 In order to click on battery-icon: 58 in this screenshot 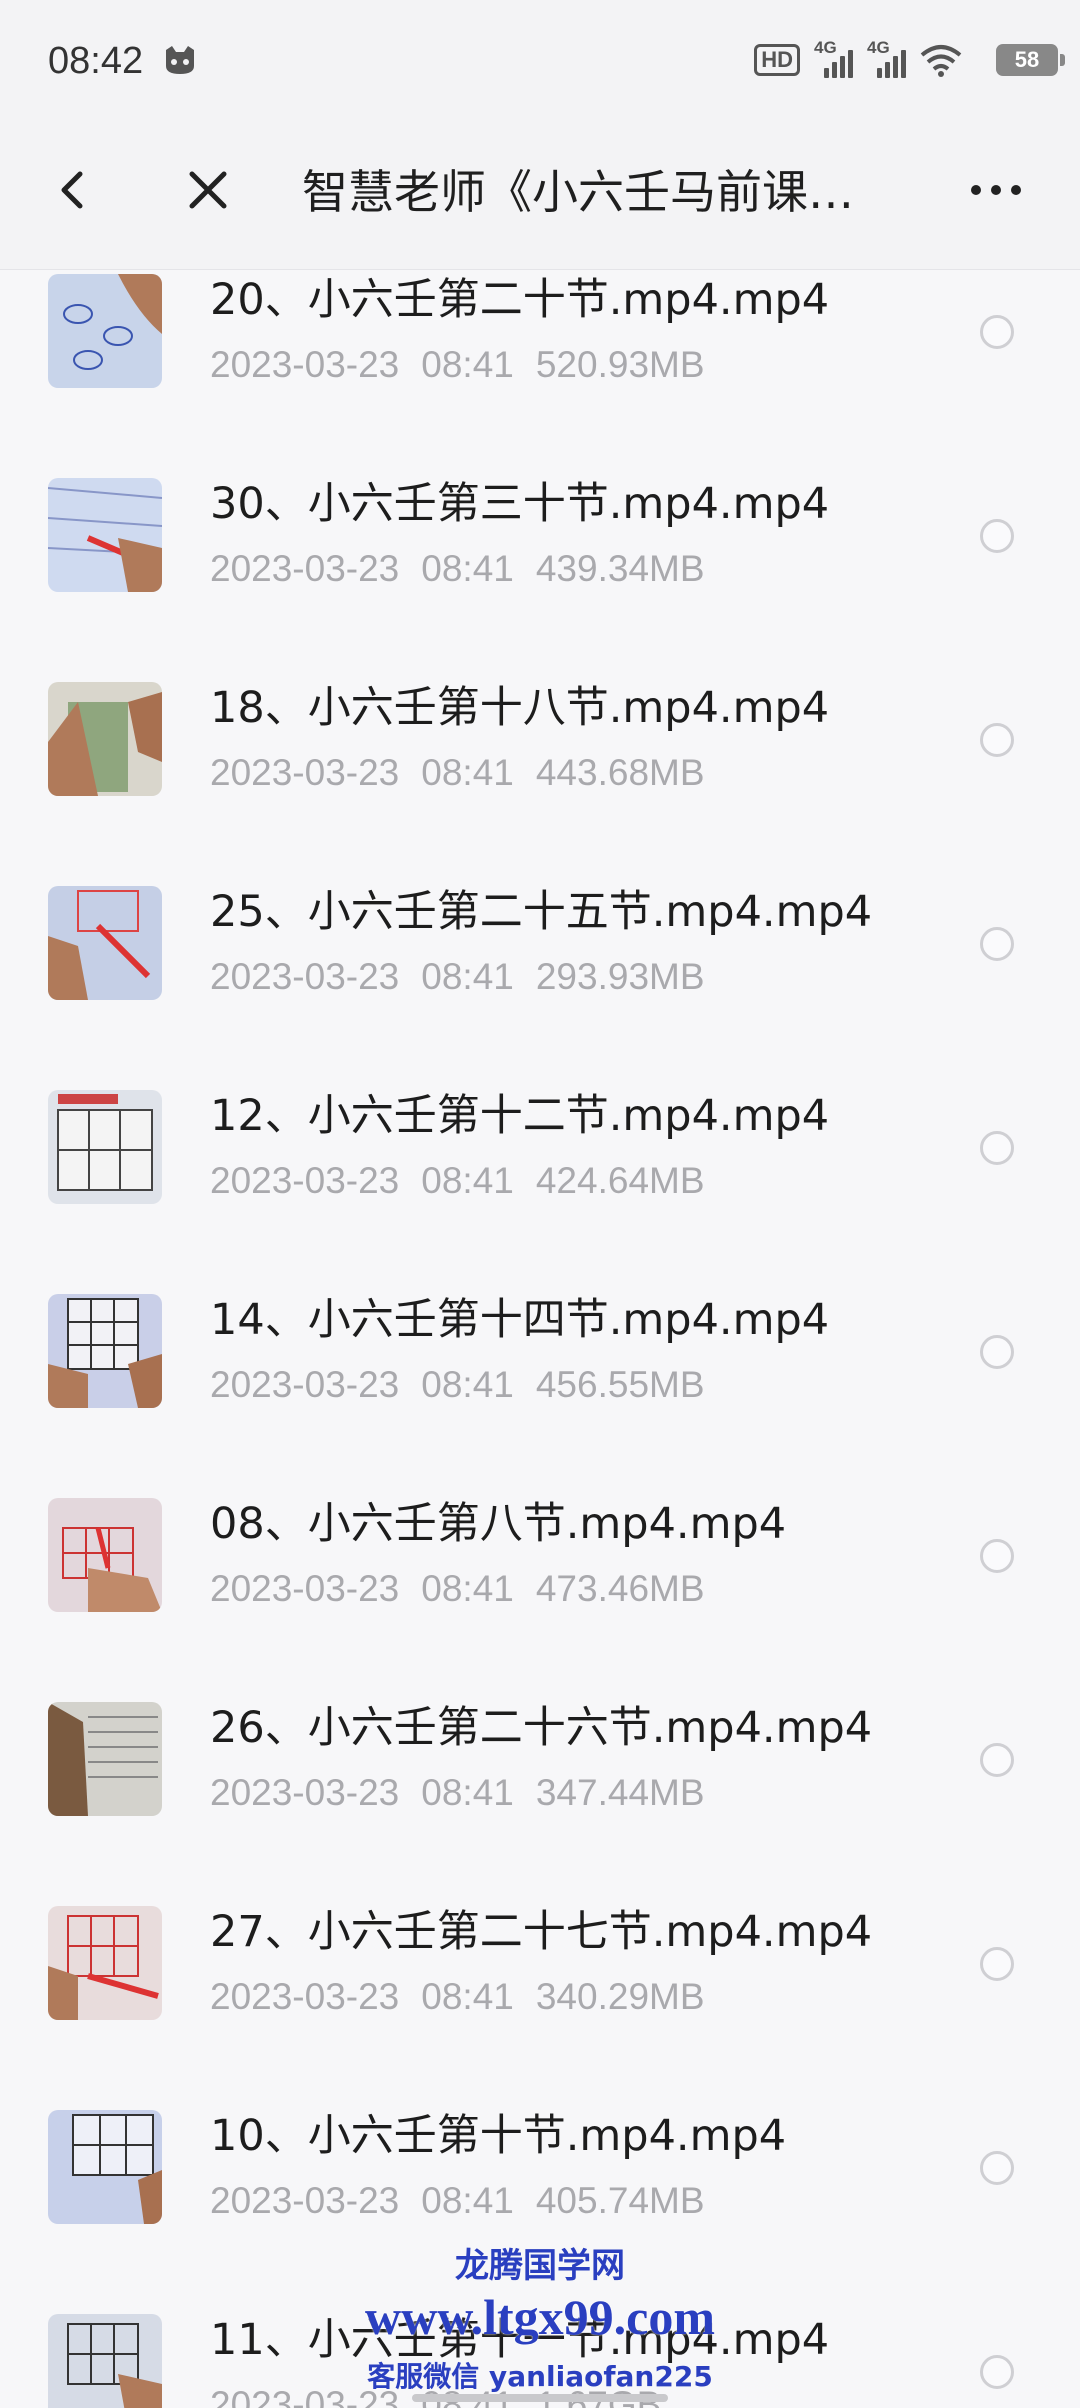, I will do `click(1030, 60)`.